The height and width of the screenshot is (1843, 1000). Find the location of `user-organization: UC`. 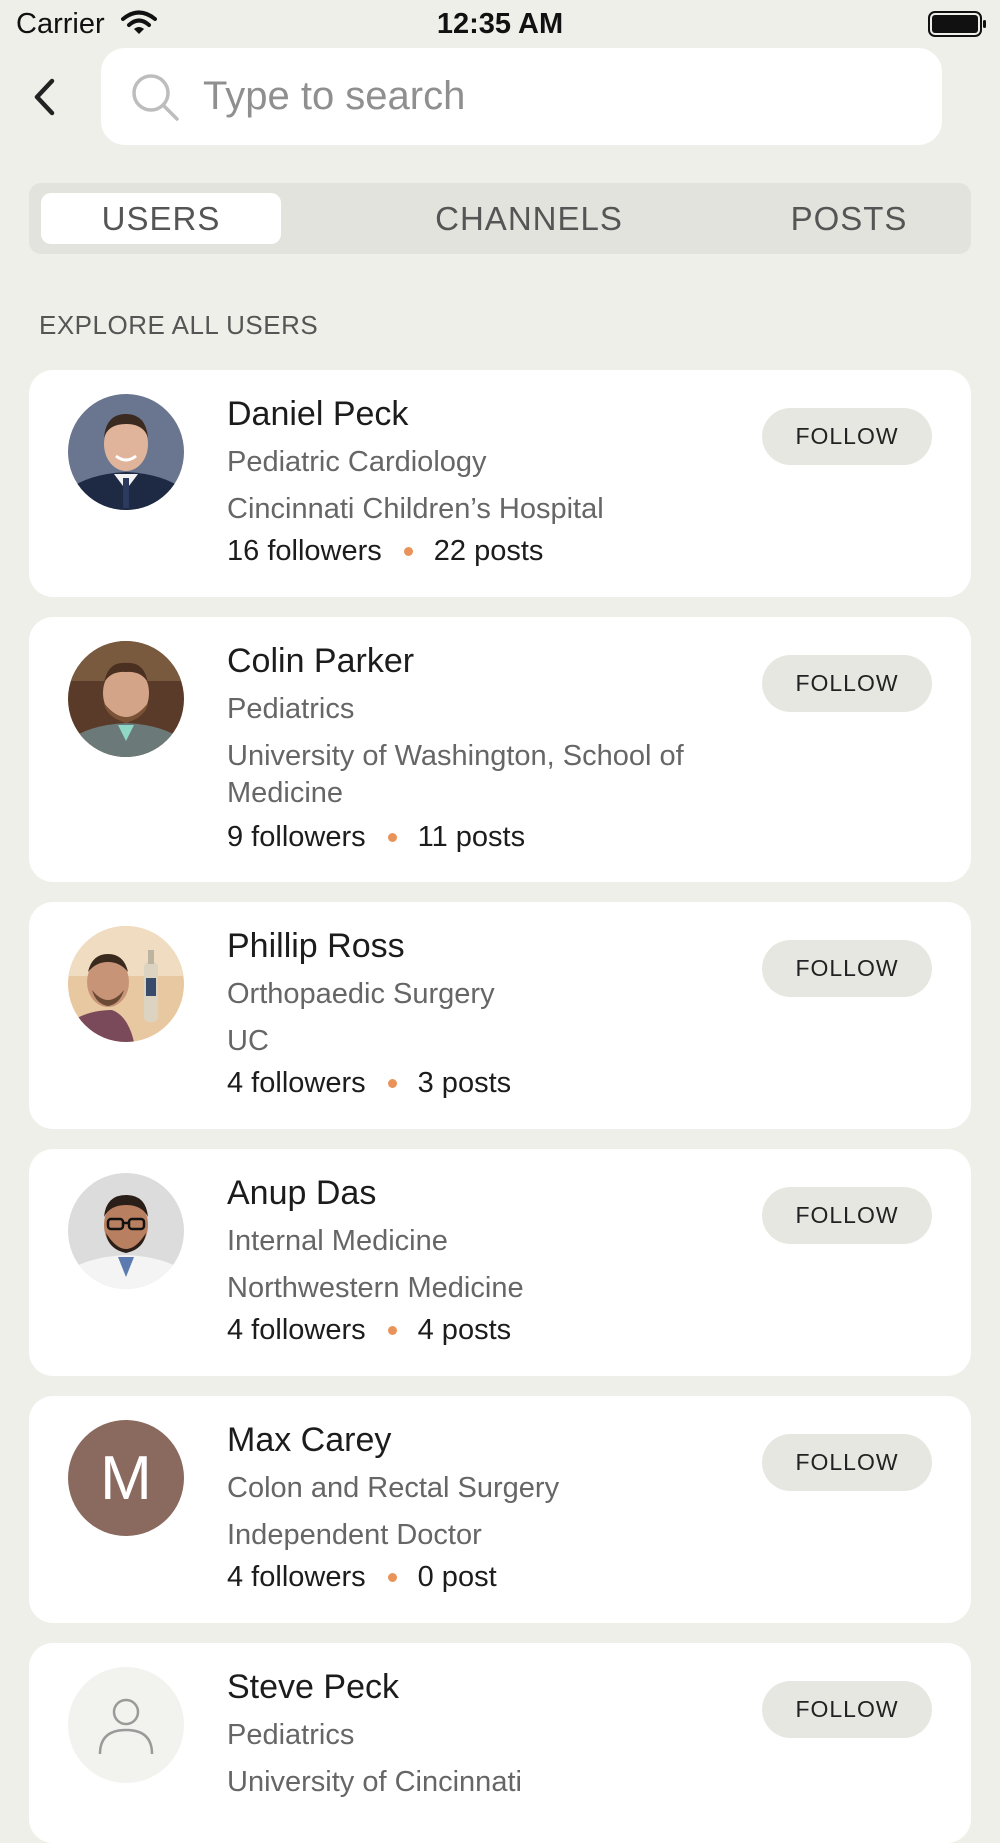

user-organization: UC is located at coordinates (248, 1041).